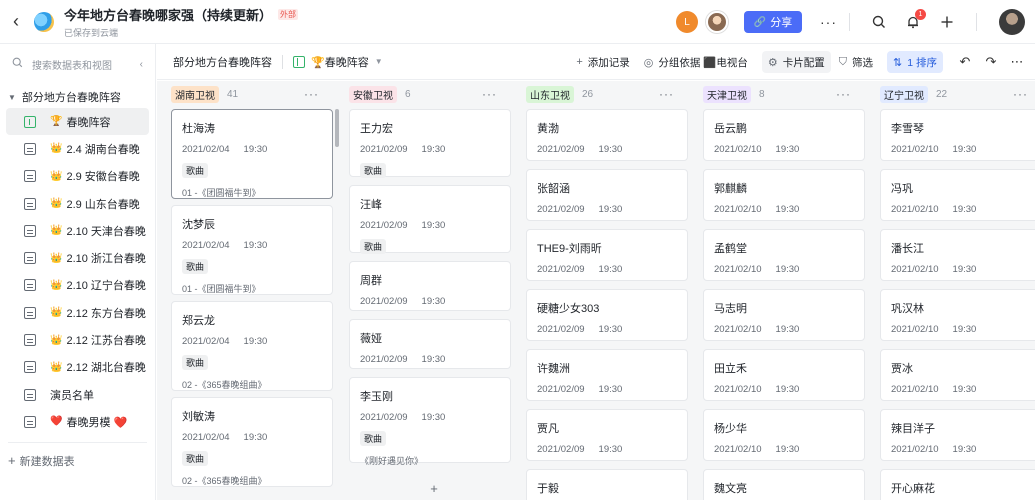 This screenshot has width=1035, height=500. What do you see at coordinates (957, 315) in the screenshot?
I see `record-card: 巩汉林 2021/02/10 19:30` at bounding box center [957, 315].